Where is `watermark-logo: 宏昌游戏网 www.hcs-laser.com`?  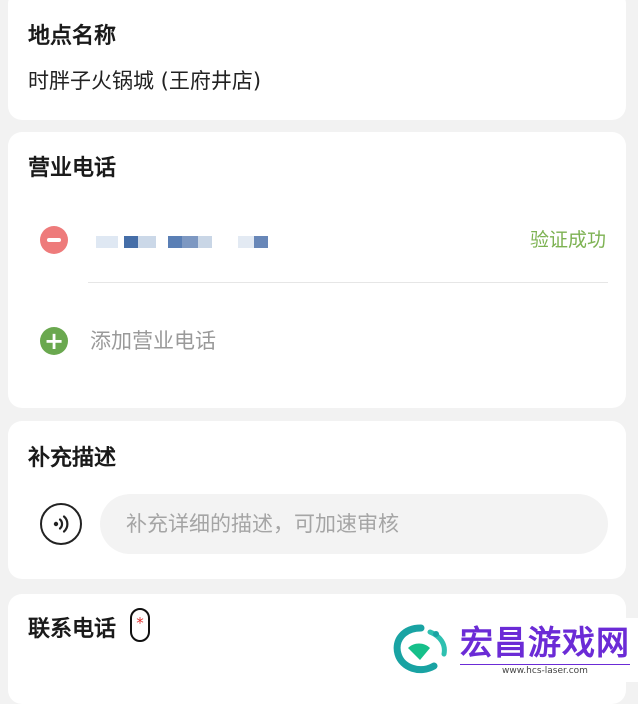 watermark-logo: 宏昌游戏网 www.hcs-laser.com is located at coordinates (511, 650).